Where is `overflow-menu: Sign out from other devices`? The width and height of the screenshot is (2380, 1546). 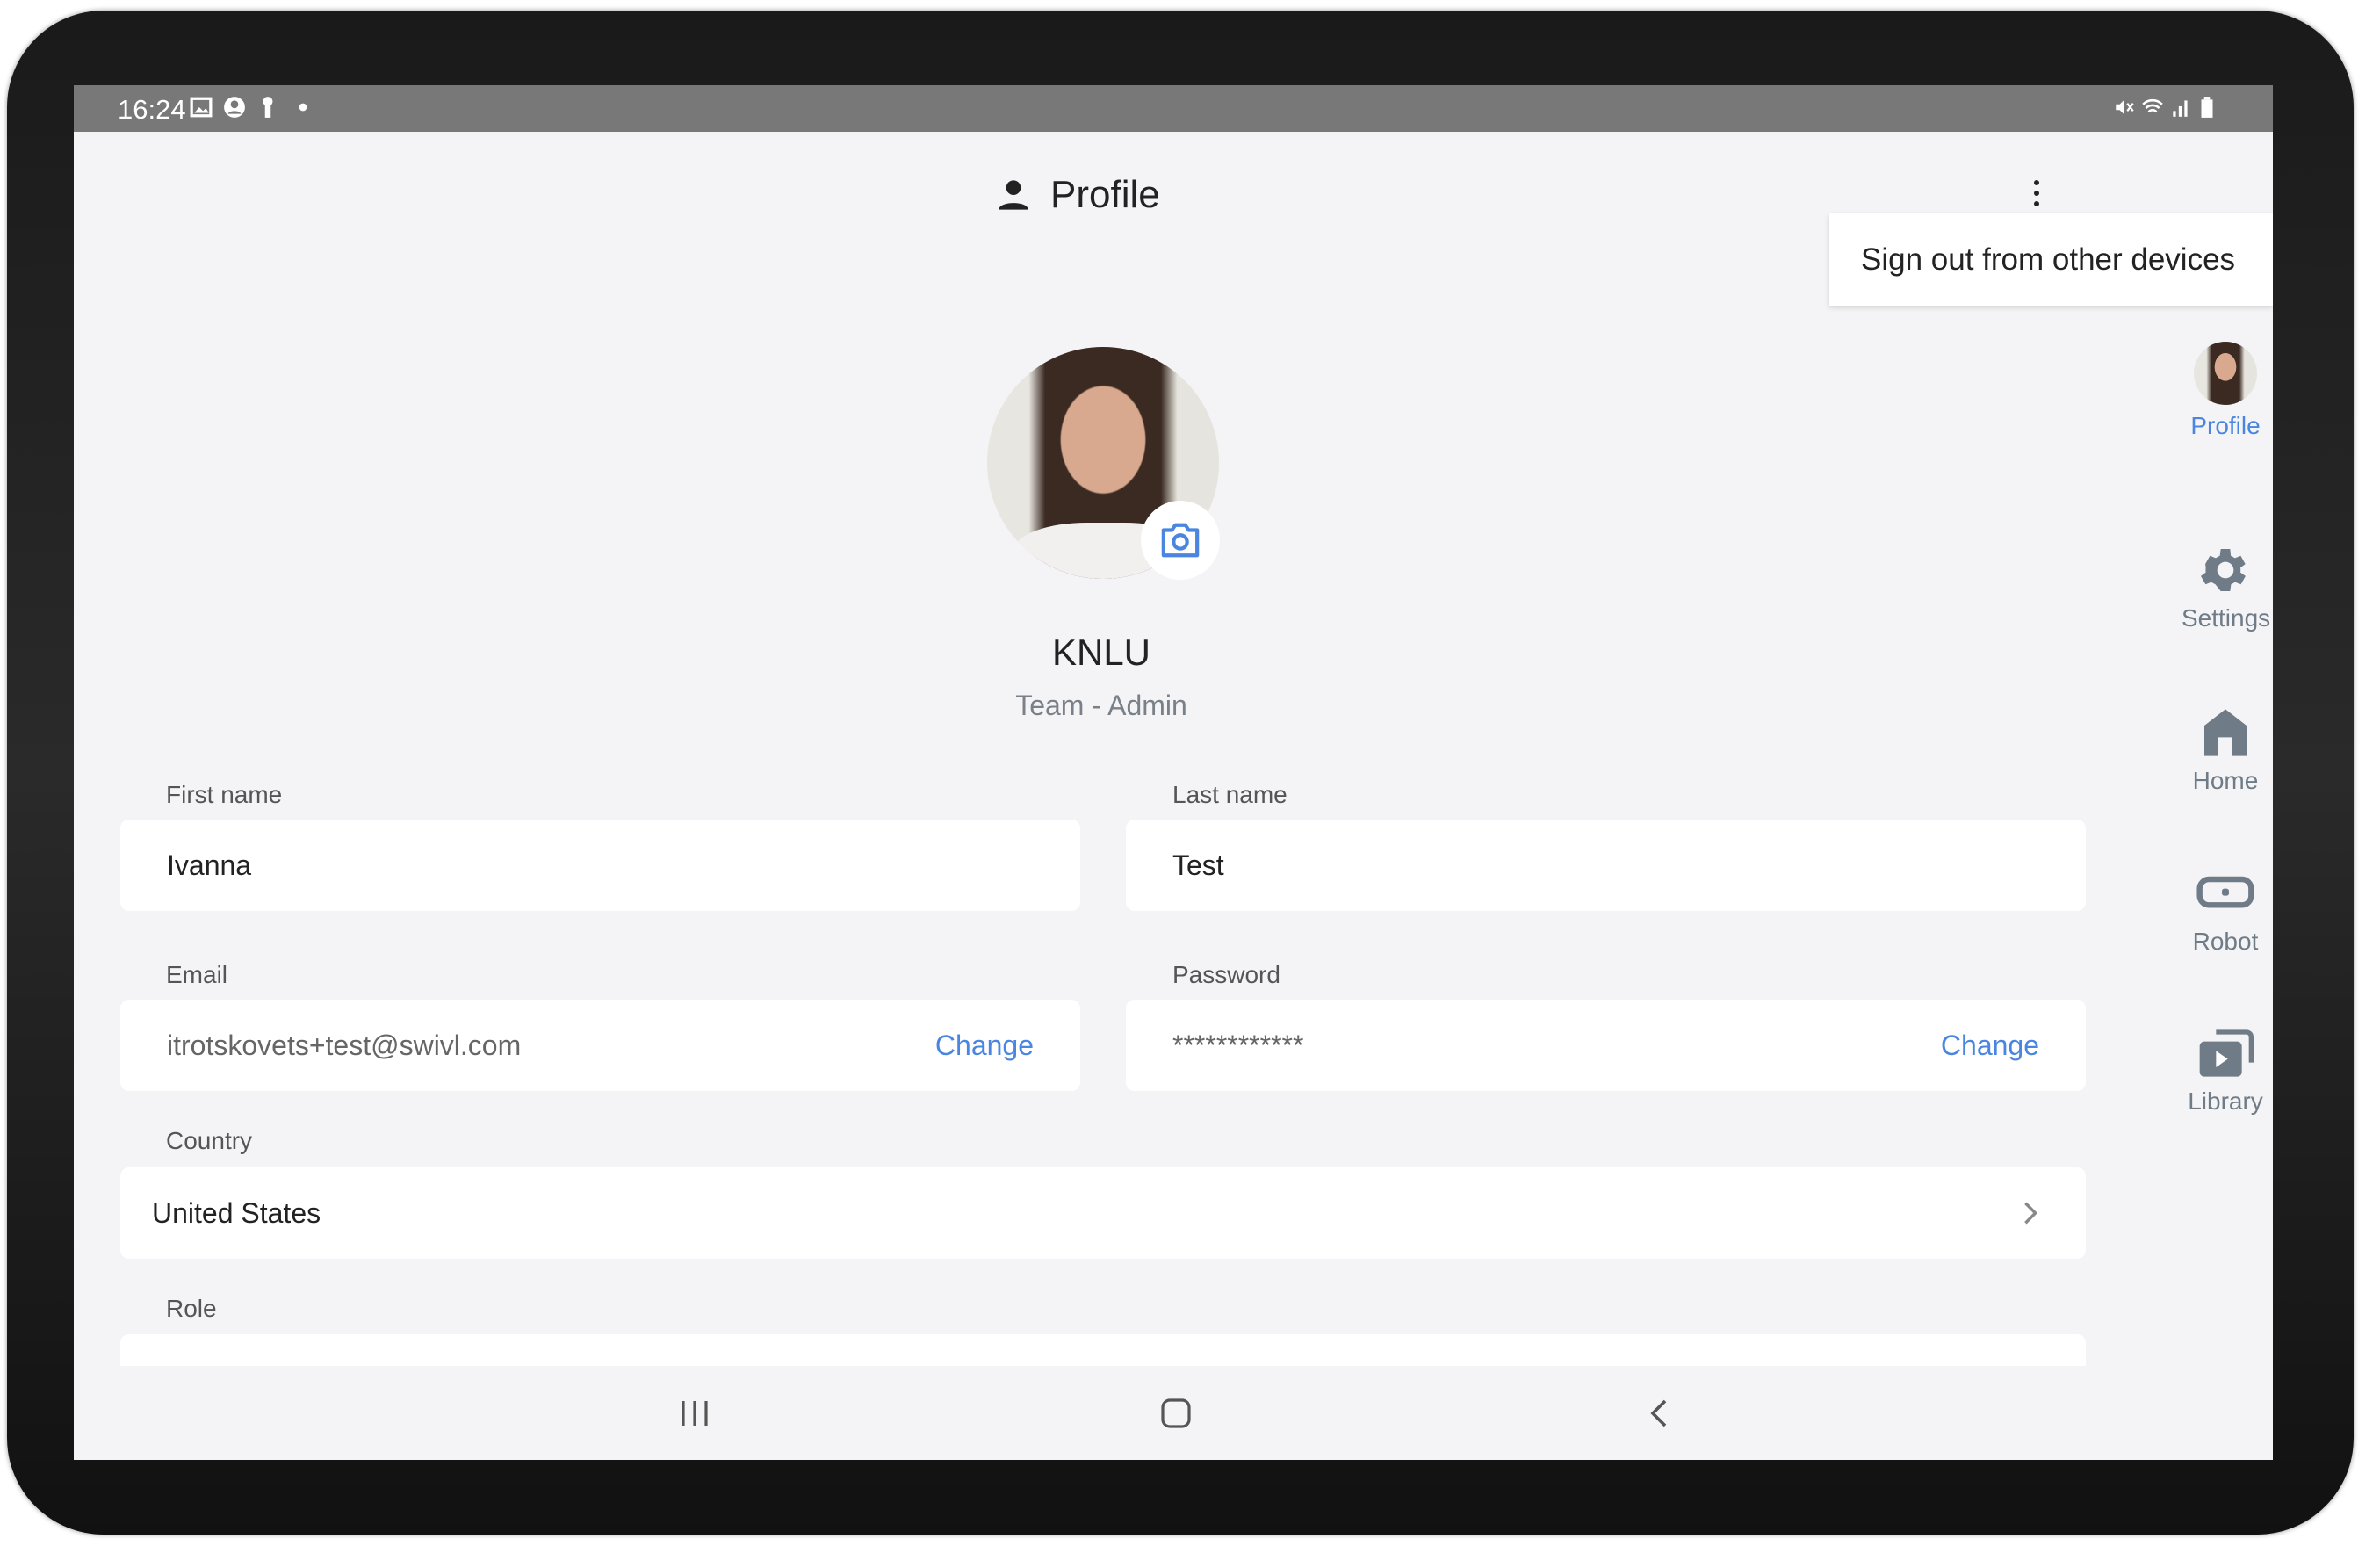
overflow-menu: Sign out from other devices is located at coordinates (2051, 259).